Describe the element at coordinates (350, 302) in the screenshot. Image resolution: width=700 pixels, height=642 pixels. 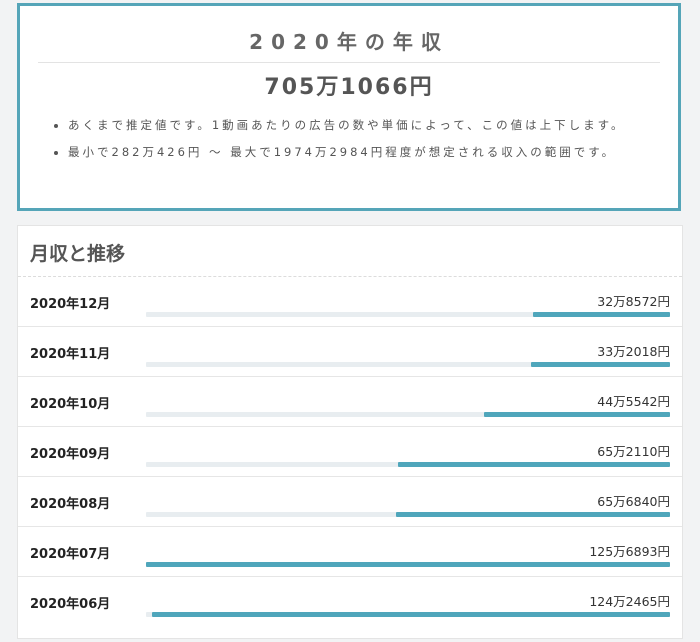
I see `month-row: 2020年12月 32万8572円` at that location.